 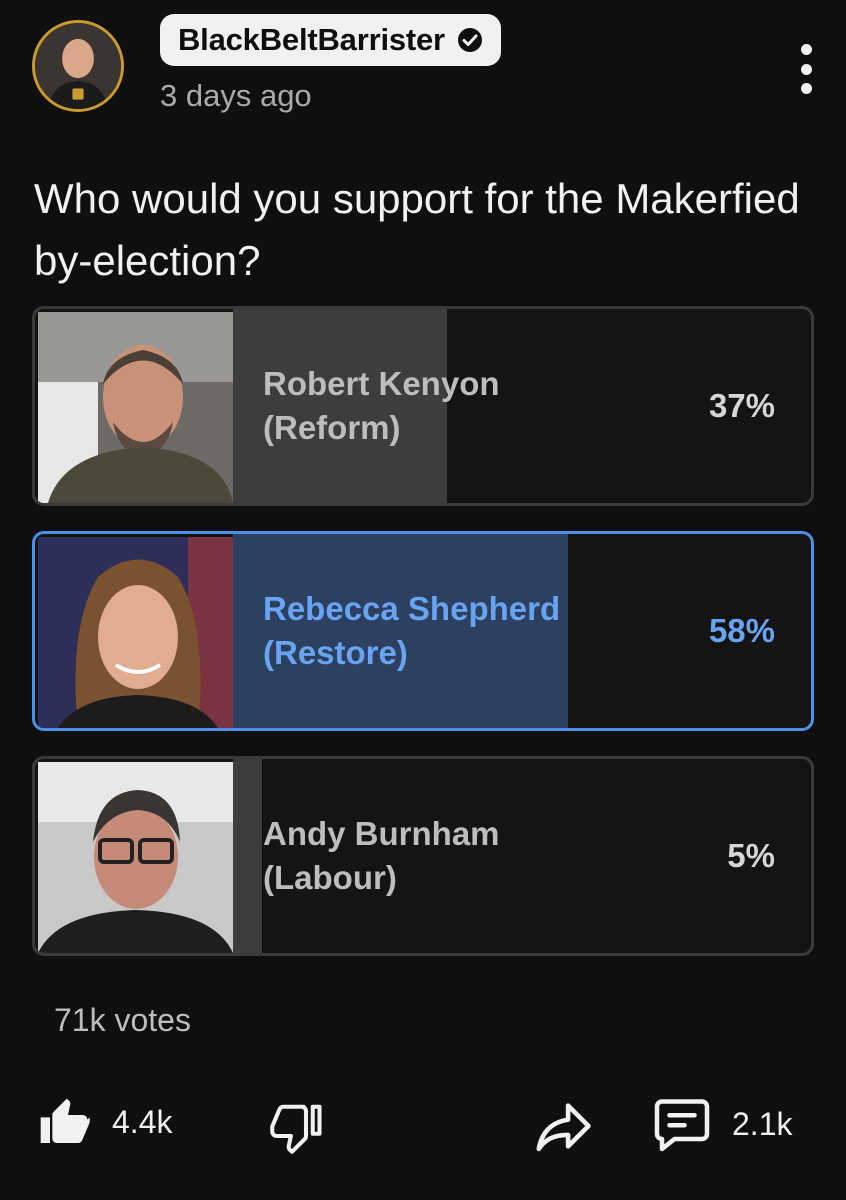 What do you see at coordinates (122, 1020) in the screenshot?
I see `vote-count: 71k votes` at bounding box center [122, 1020].